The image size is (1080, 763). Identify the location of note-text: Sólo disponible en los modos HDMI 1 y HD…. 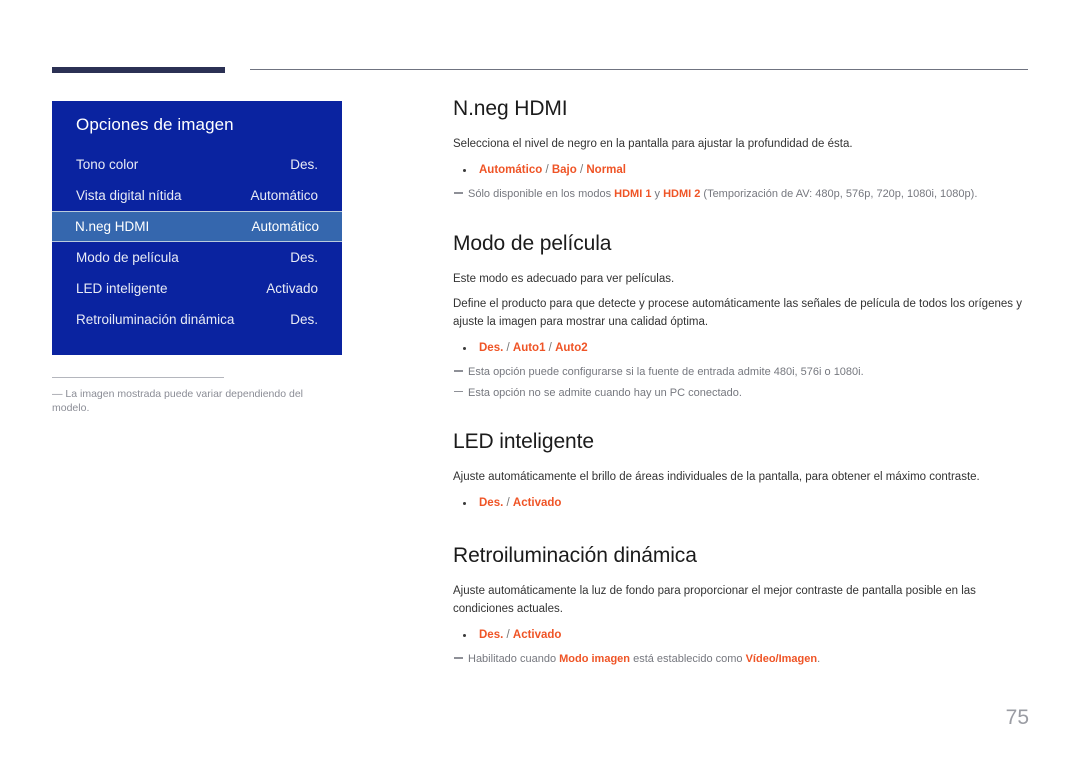
(722, 194).